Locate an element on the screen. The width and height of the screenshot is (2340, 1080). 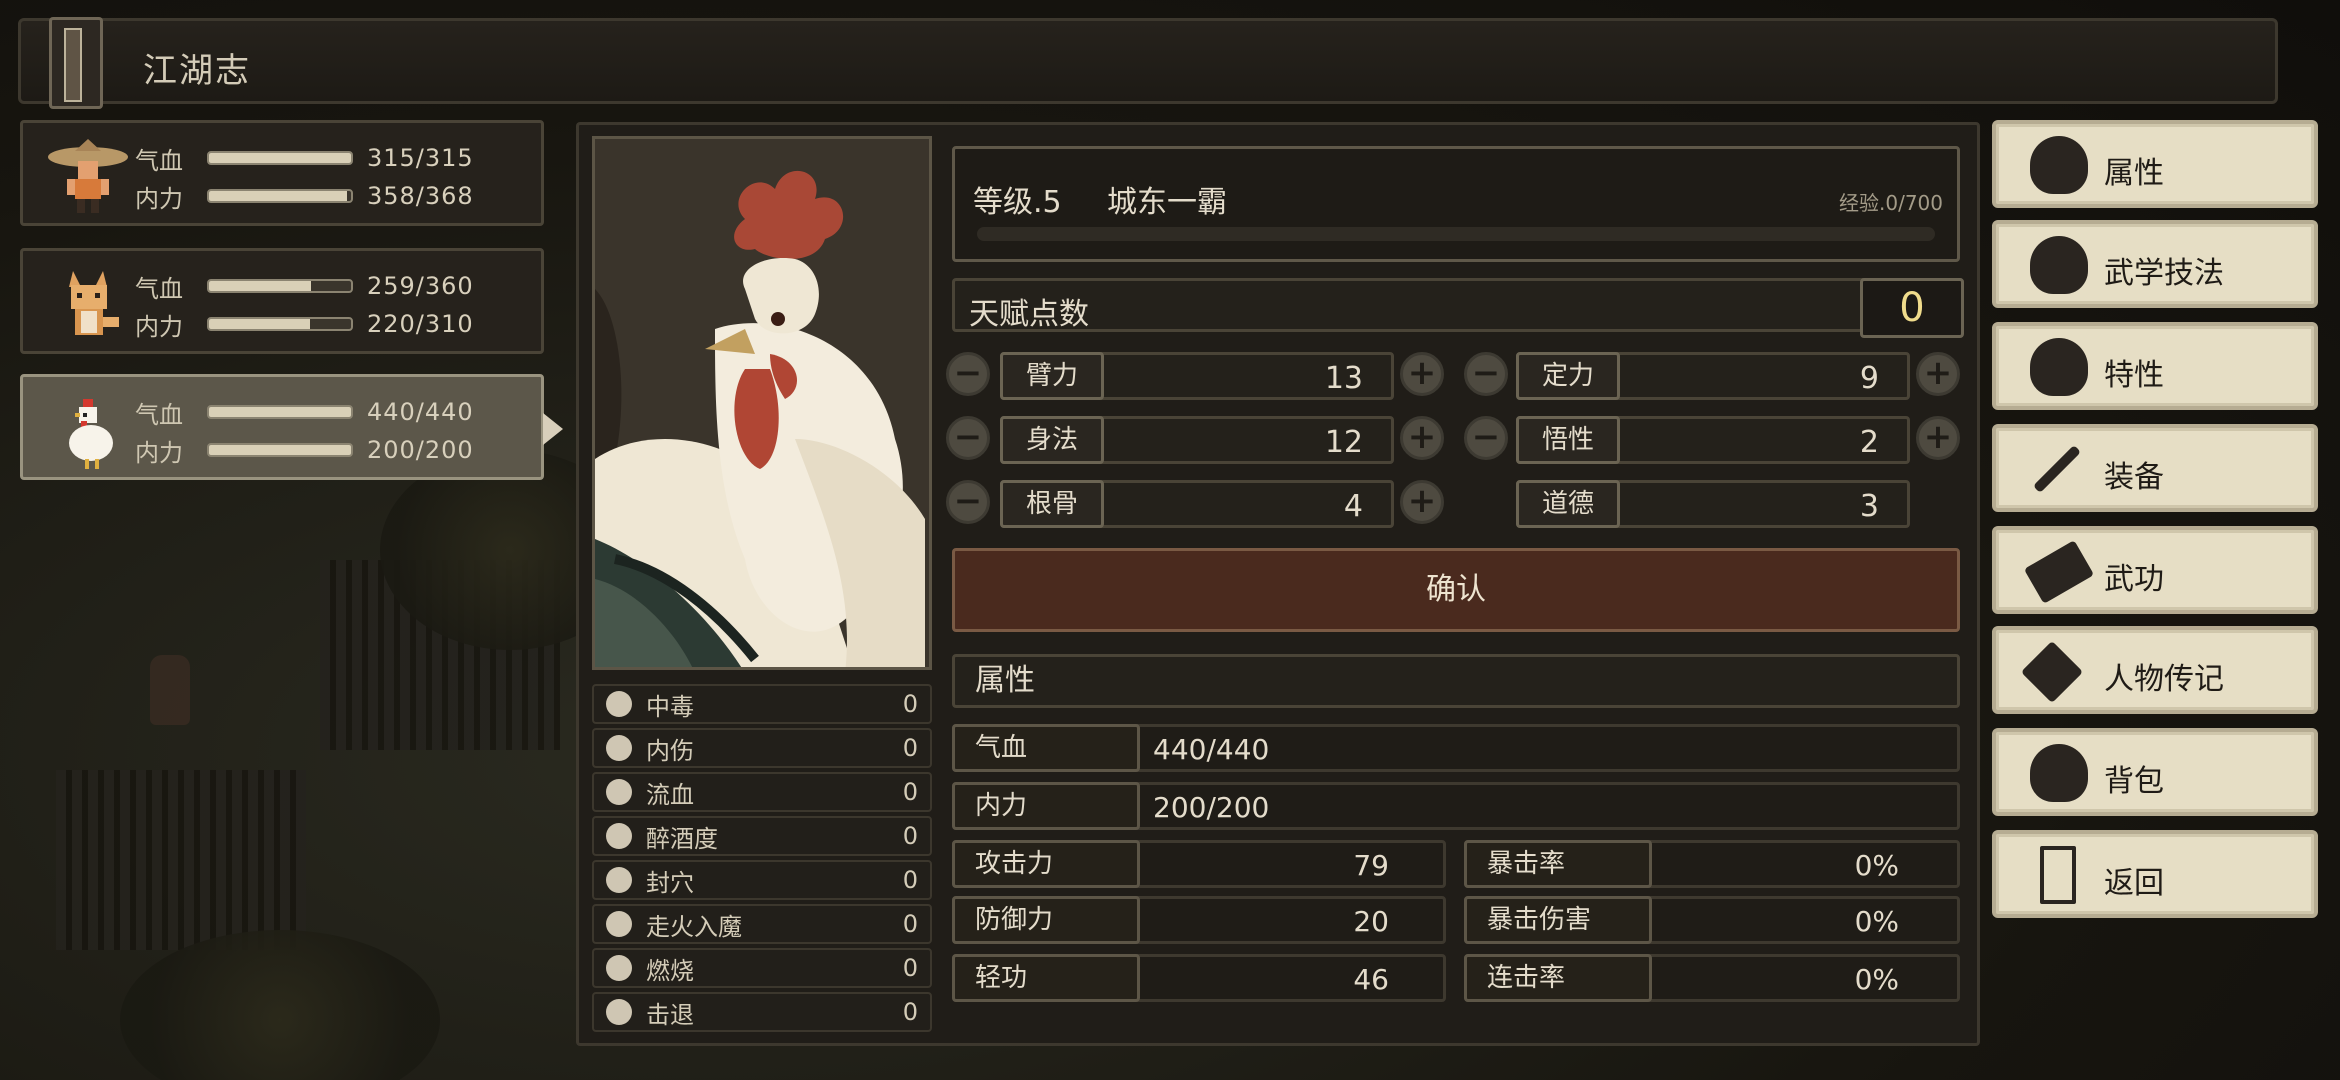
experience-value: 经验.0/700 is located at coordinates (1891, 203).